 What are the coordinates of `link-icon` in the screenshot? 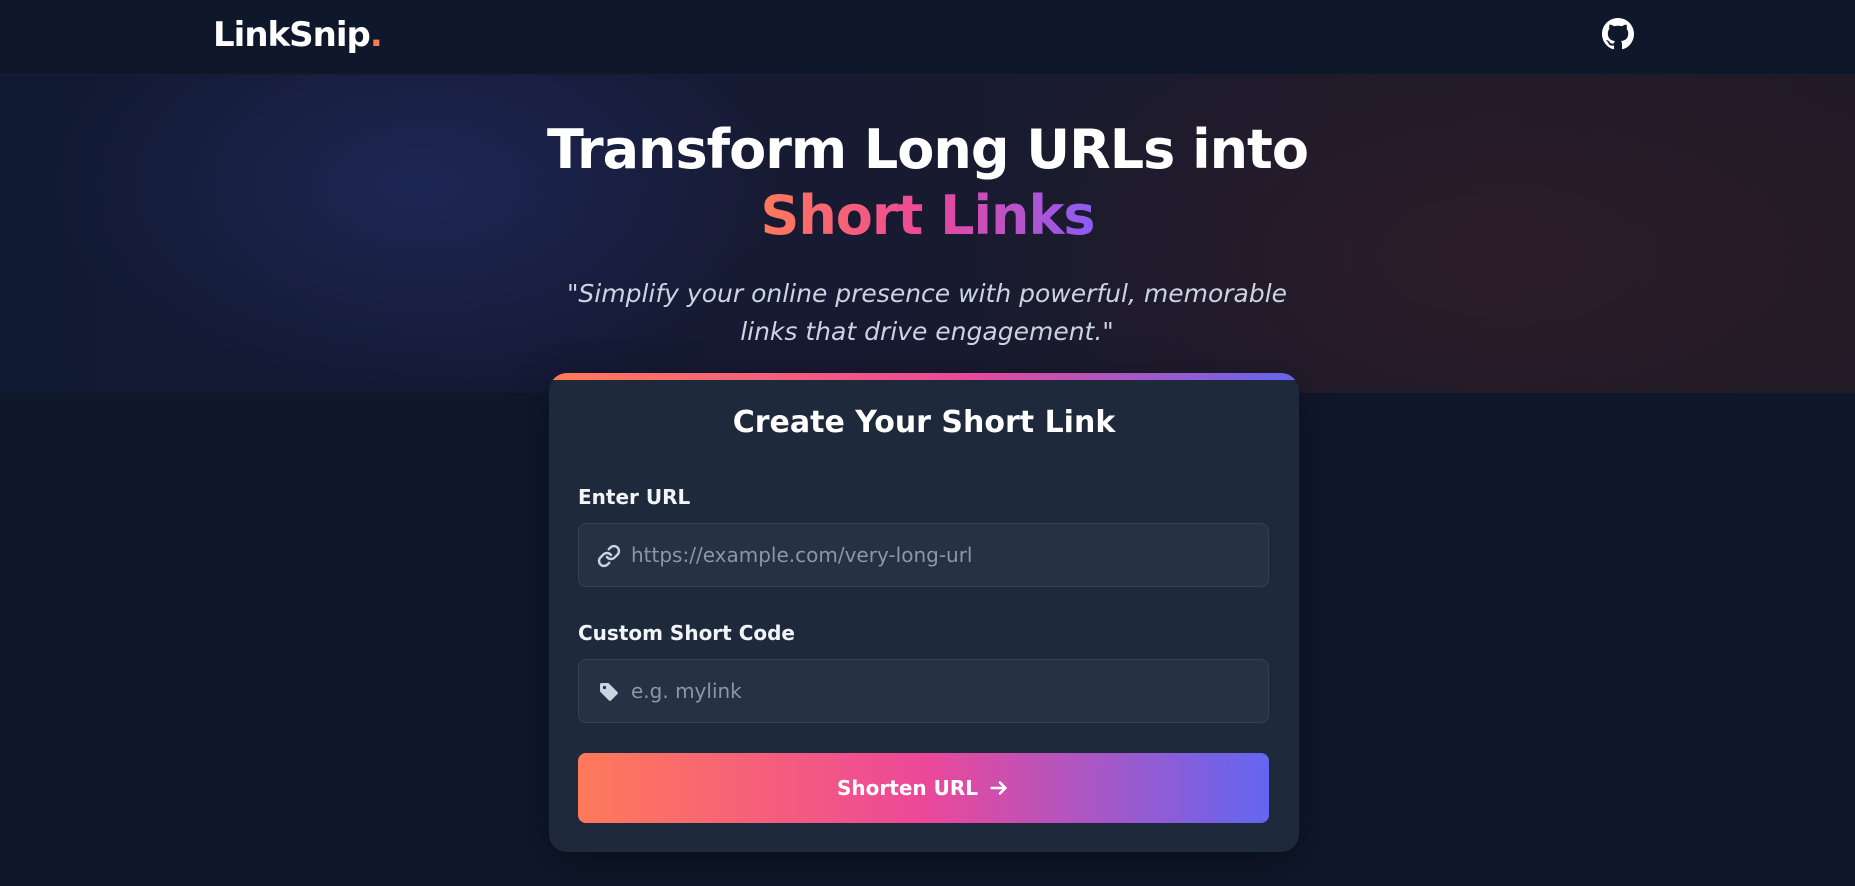 It's located at (609, 556).